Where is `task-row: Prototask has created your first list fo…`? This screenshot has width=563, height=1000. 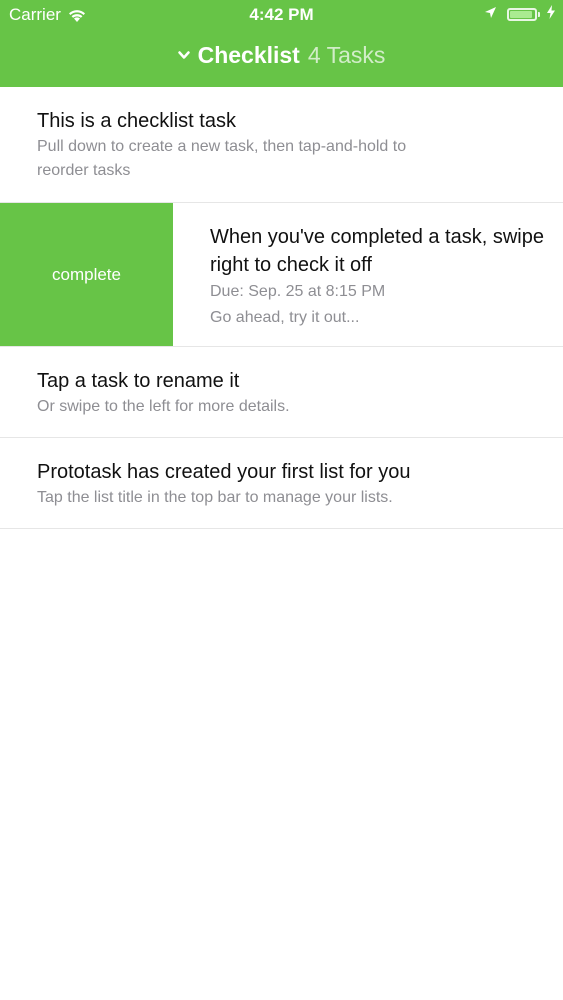
task-row: Prototask has created your first list fo… is located at coordinates (281, 483).